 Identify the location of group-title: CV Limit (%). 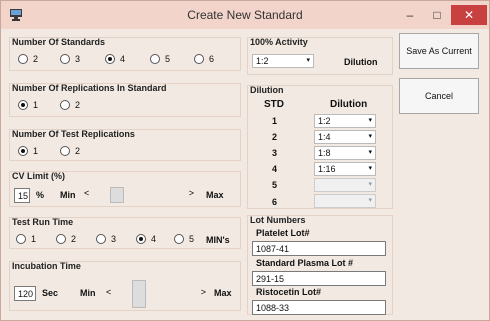
(38, 176).